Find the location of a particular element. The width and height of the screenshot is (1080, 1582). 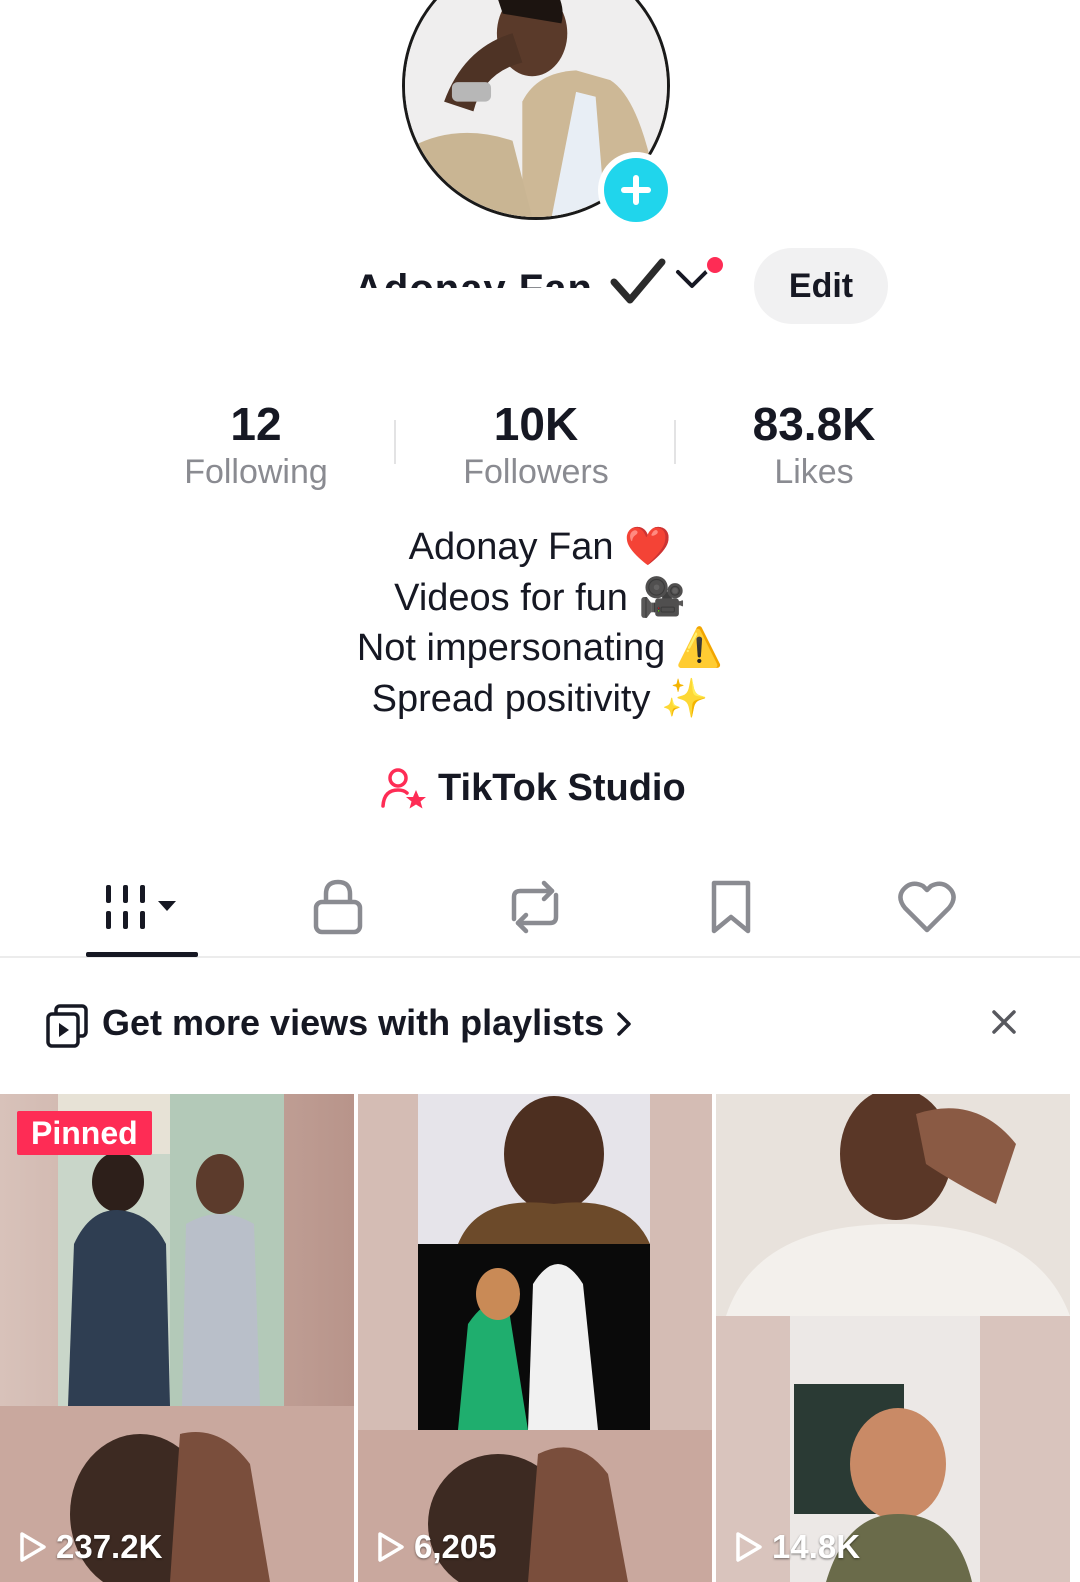

profile-name-row: Adonay Fan Edit is located at coordinates (620, 286).